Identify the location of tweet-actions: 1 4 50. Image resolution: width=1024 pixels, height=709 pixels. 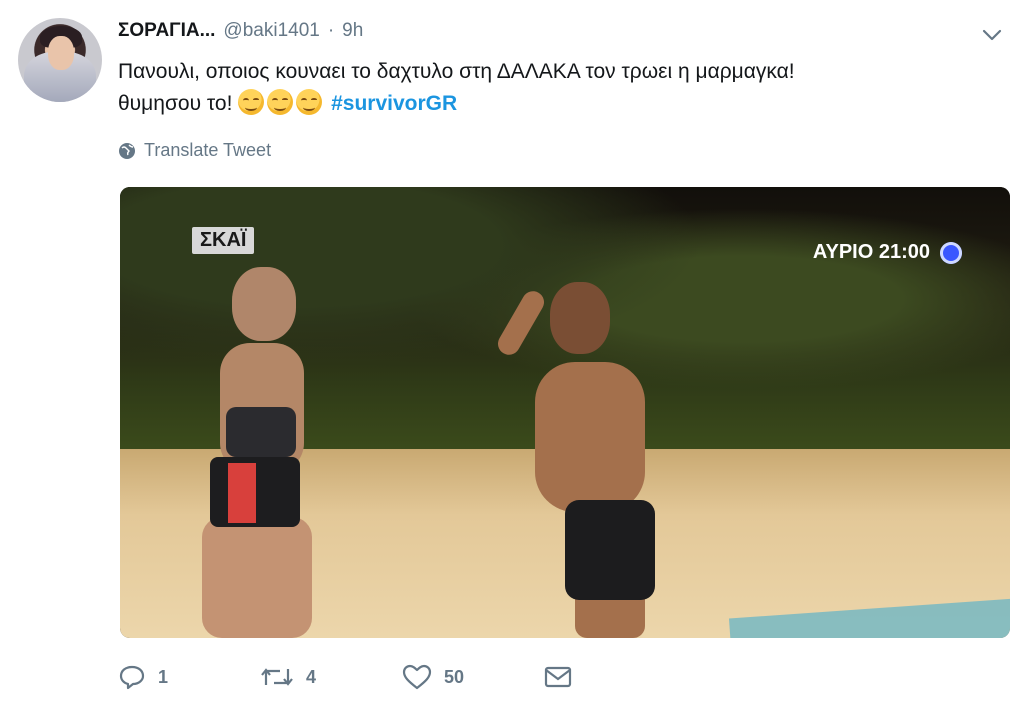
(345, 677).